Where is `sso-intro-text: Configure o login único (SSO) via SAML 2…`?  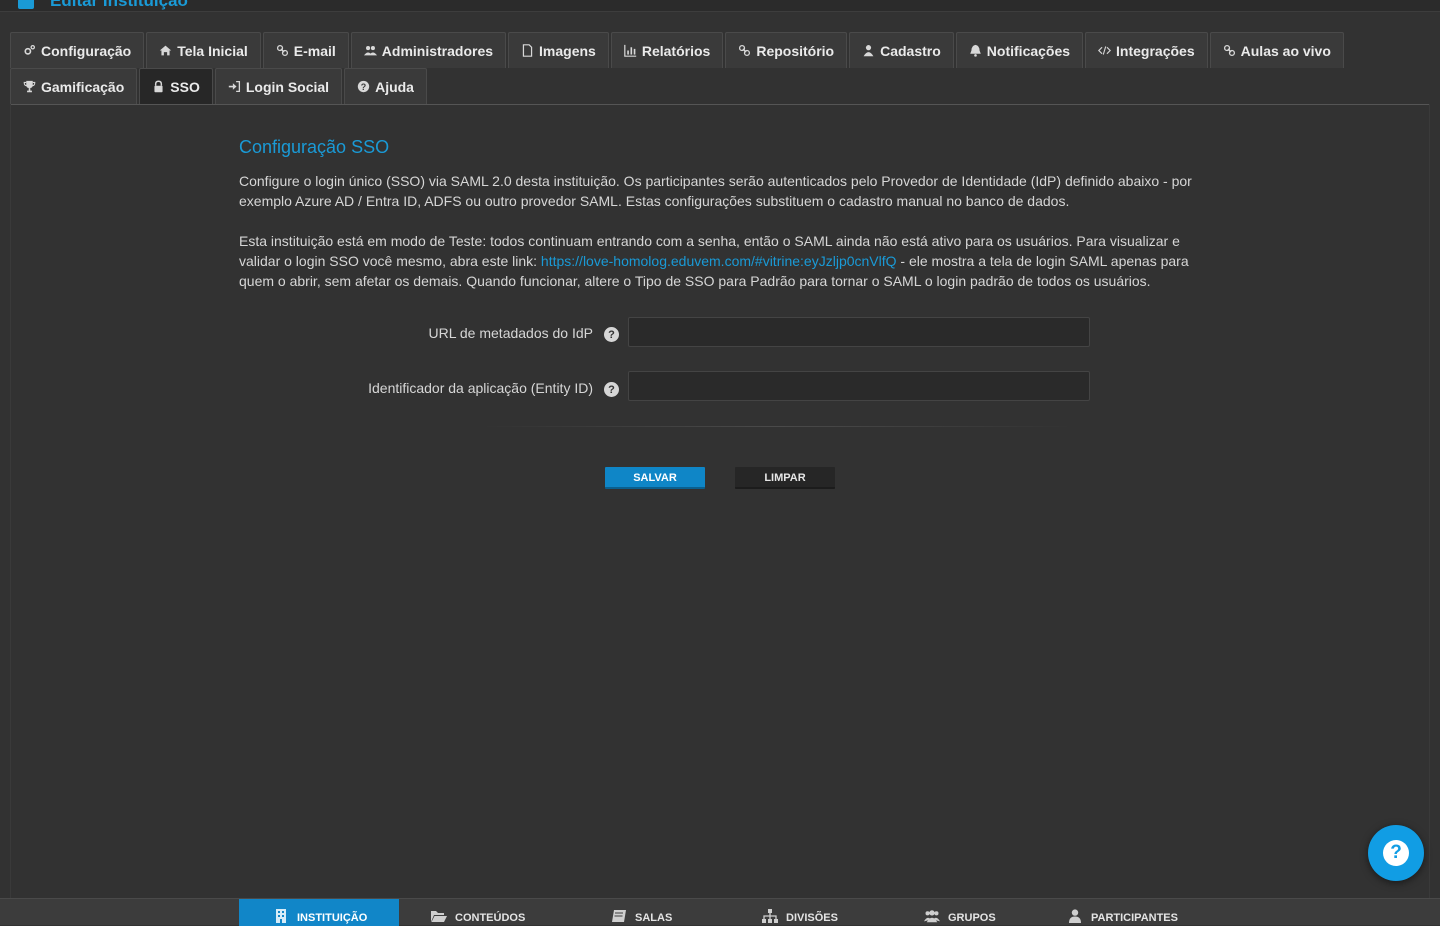 sso-intro-text: Configure o login único (SSO) via SAML 2… is located at coordinates (715, 191).